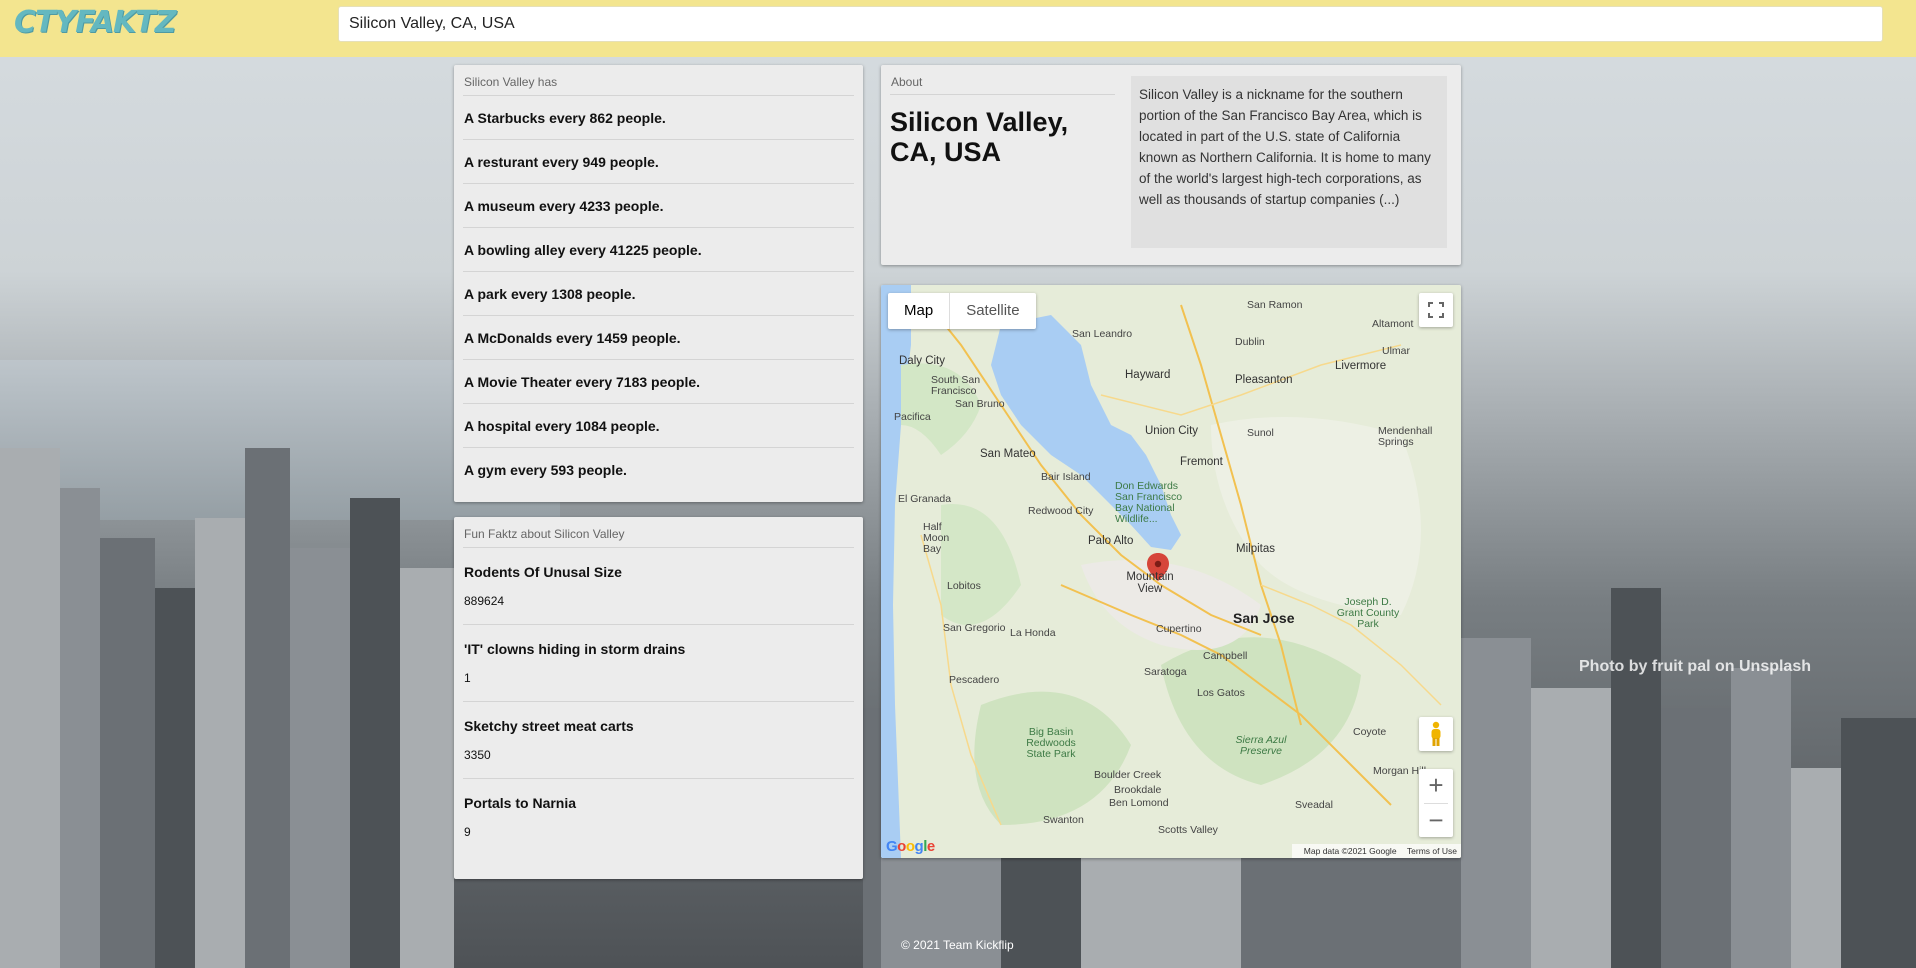  What do you see at coordinates (658, 663) in the screenshot?
I see `fun-fact: 'IT' clowns hiding in storm drains 1` at bounding box center [658, 663].